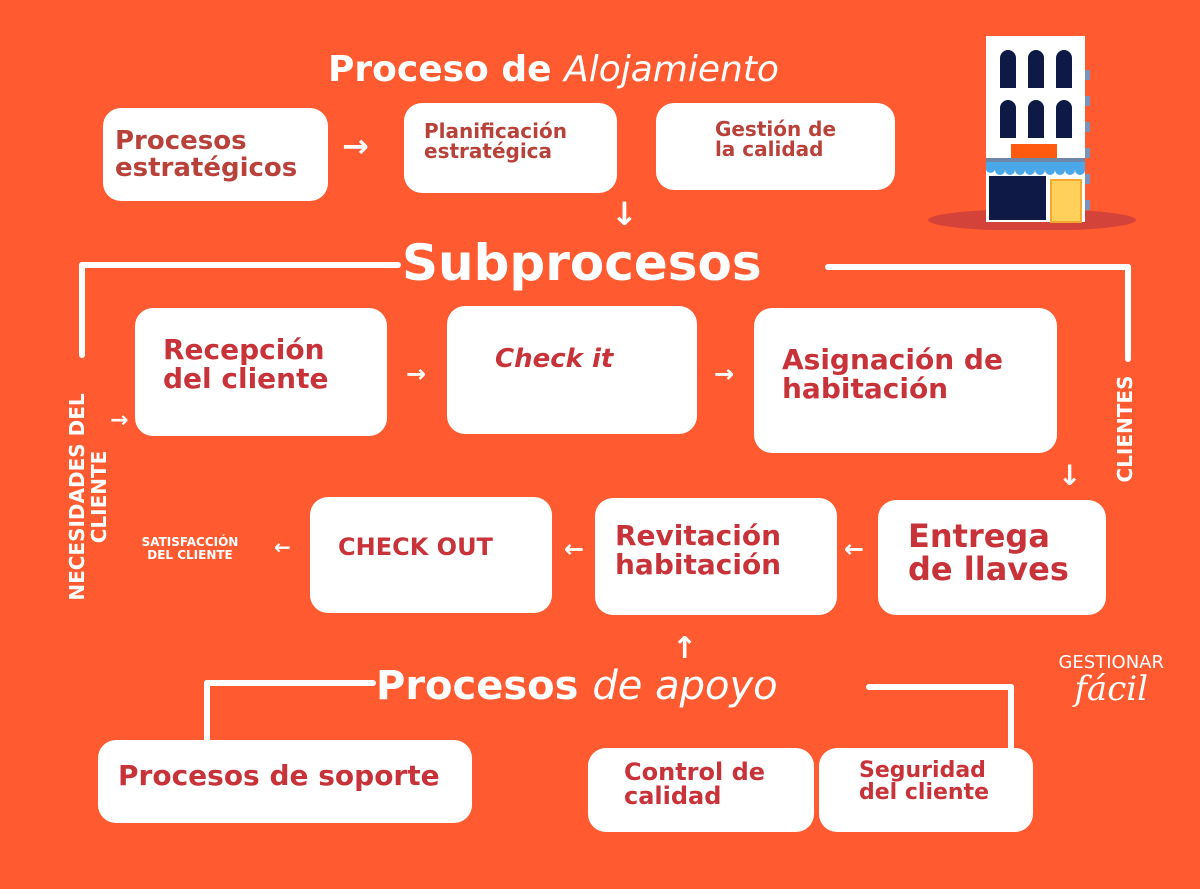 The width and height of the screenshot is (1200, 889). I want to click on box-control-calidad: Control de calidad, so click(701, 790).